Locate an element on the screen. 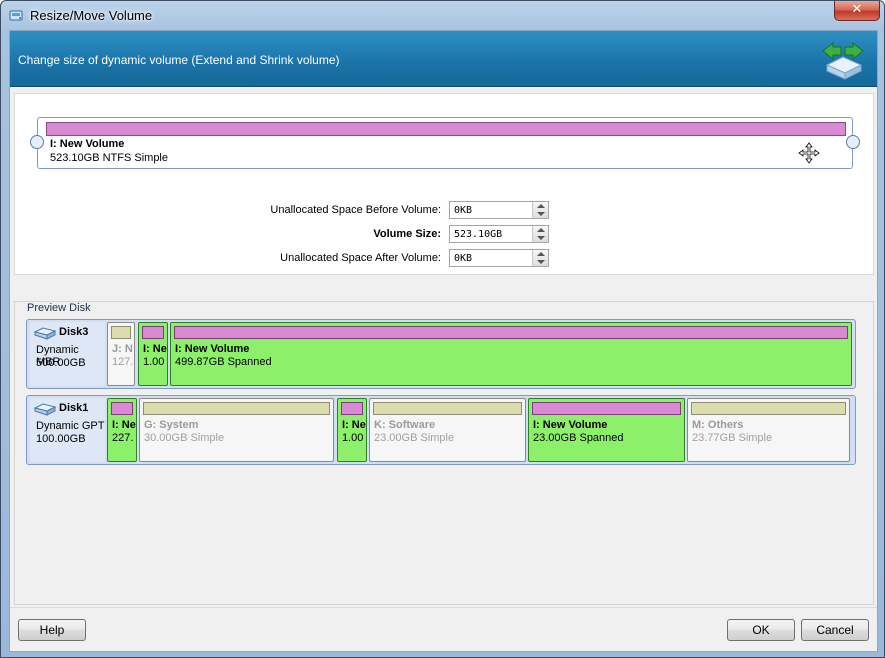  partition-desc: 23.77GB Simple is located at coordinates (732, 438).